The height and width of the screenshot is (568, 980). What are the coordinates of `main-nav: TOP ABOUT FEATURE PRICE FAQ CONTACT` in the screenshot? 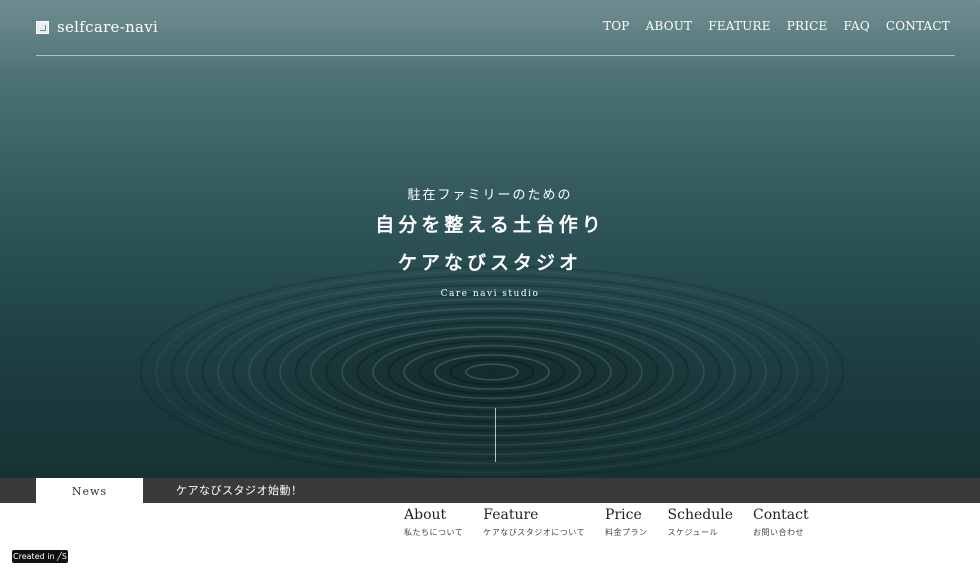 It's located at (776, 26).